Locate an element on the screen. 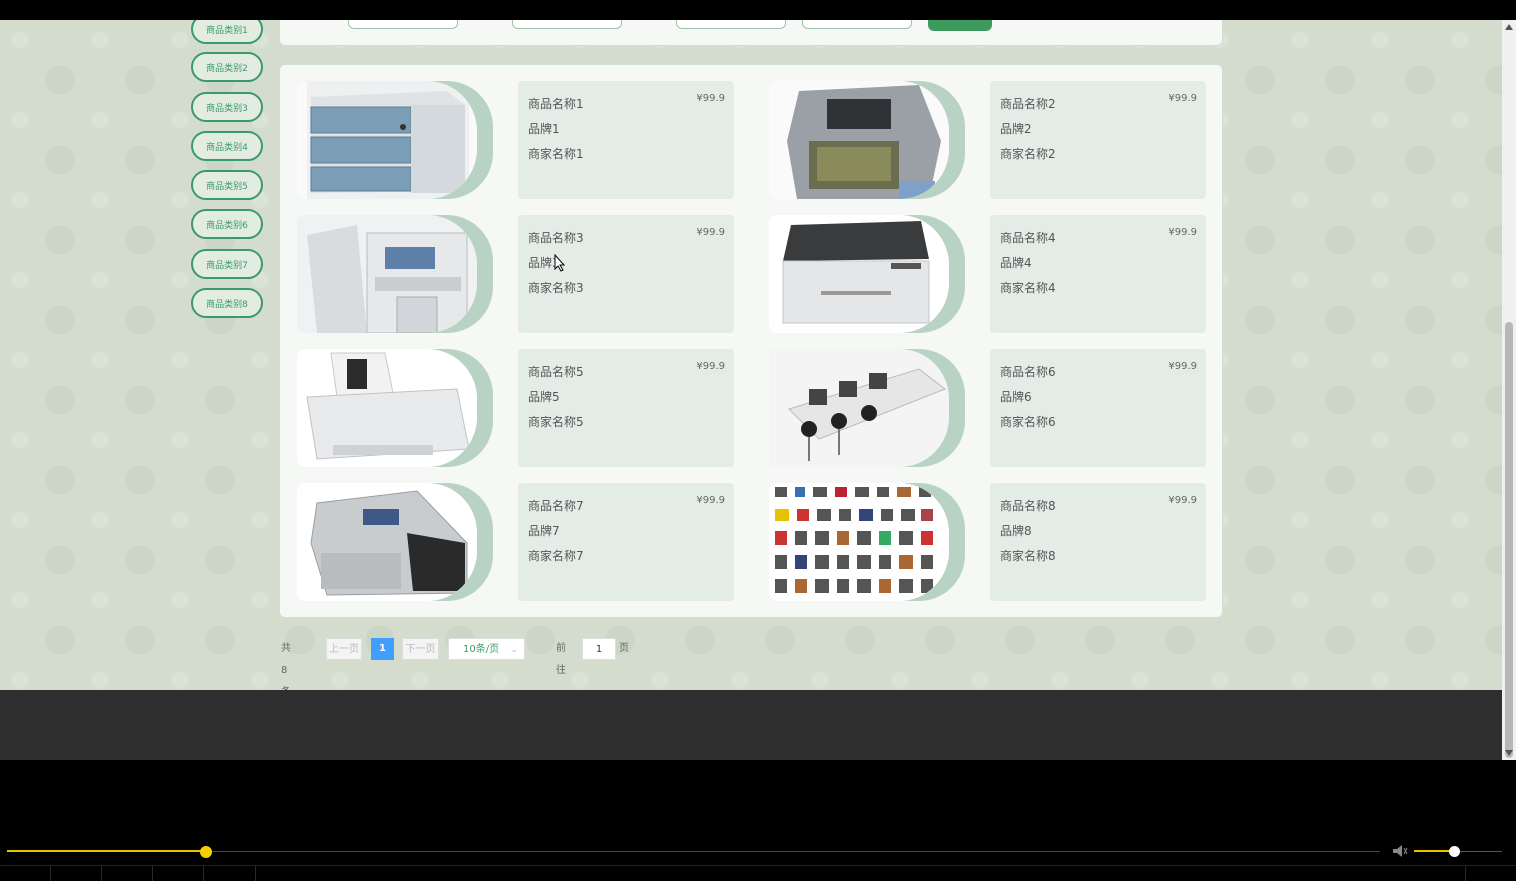 The image size is (1516, 881). product-info-3: 商品名称3 品牌3 商家名称3 ¥99.9 is located at coordinates (626, 274).